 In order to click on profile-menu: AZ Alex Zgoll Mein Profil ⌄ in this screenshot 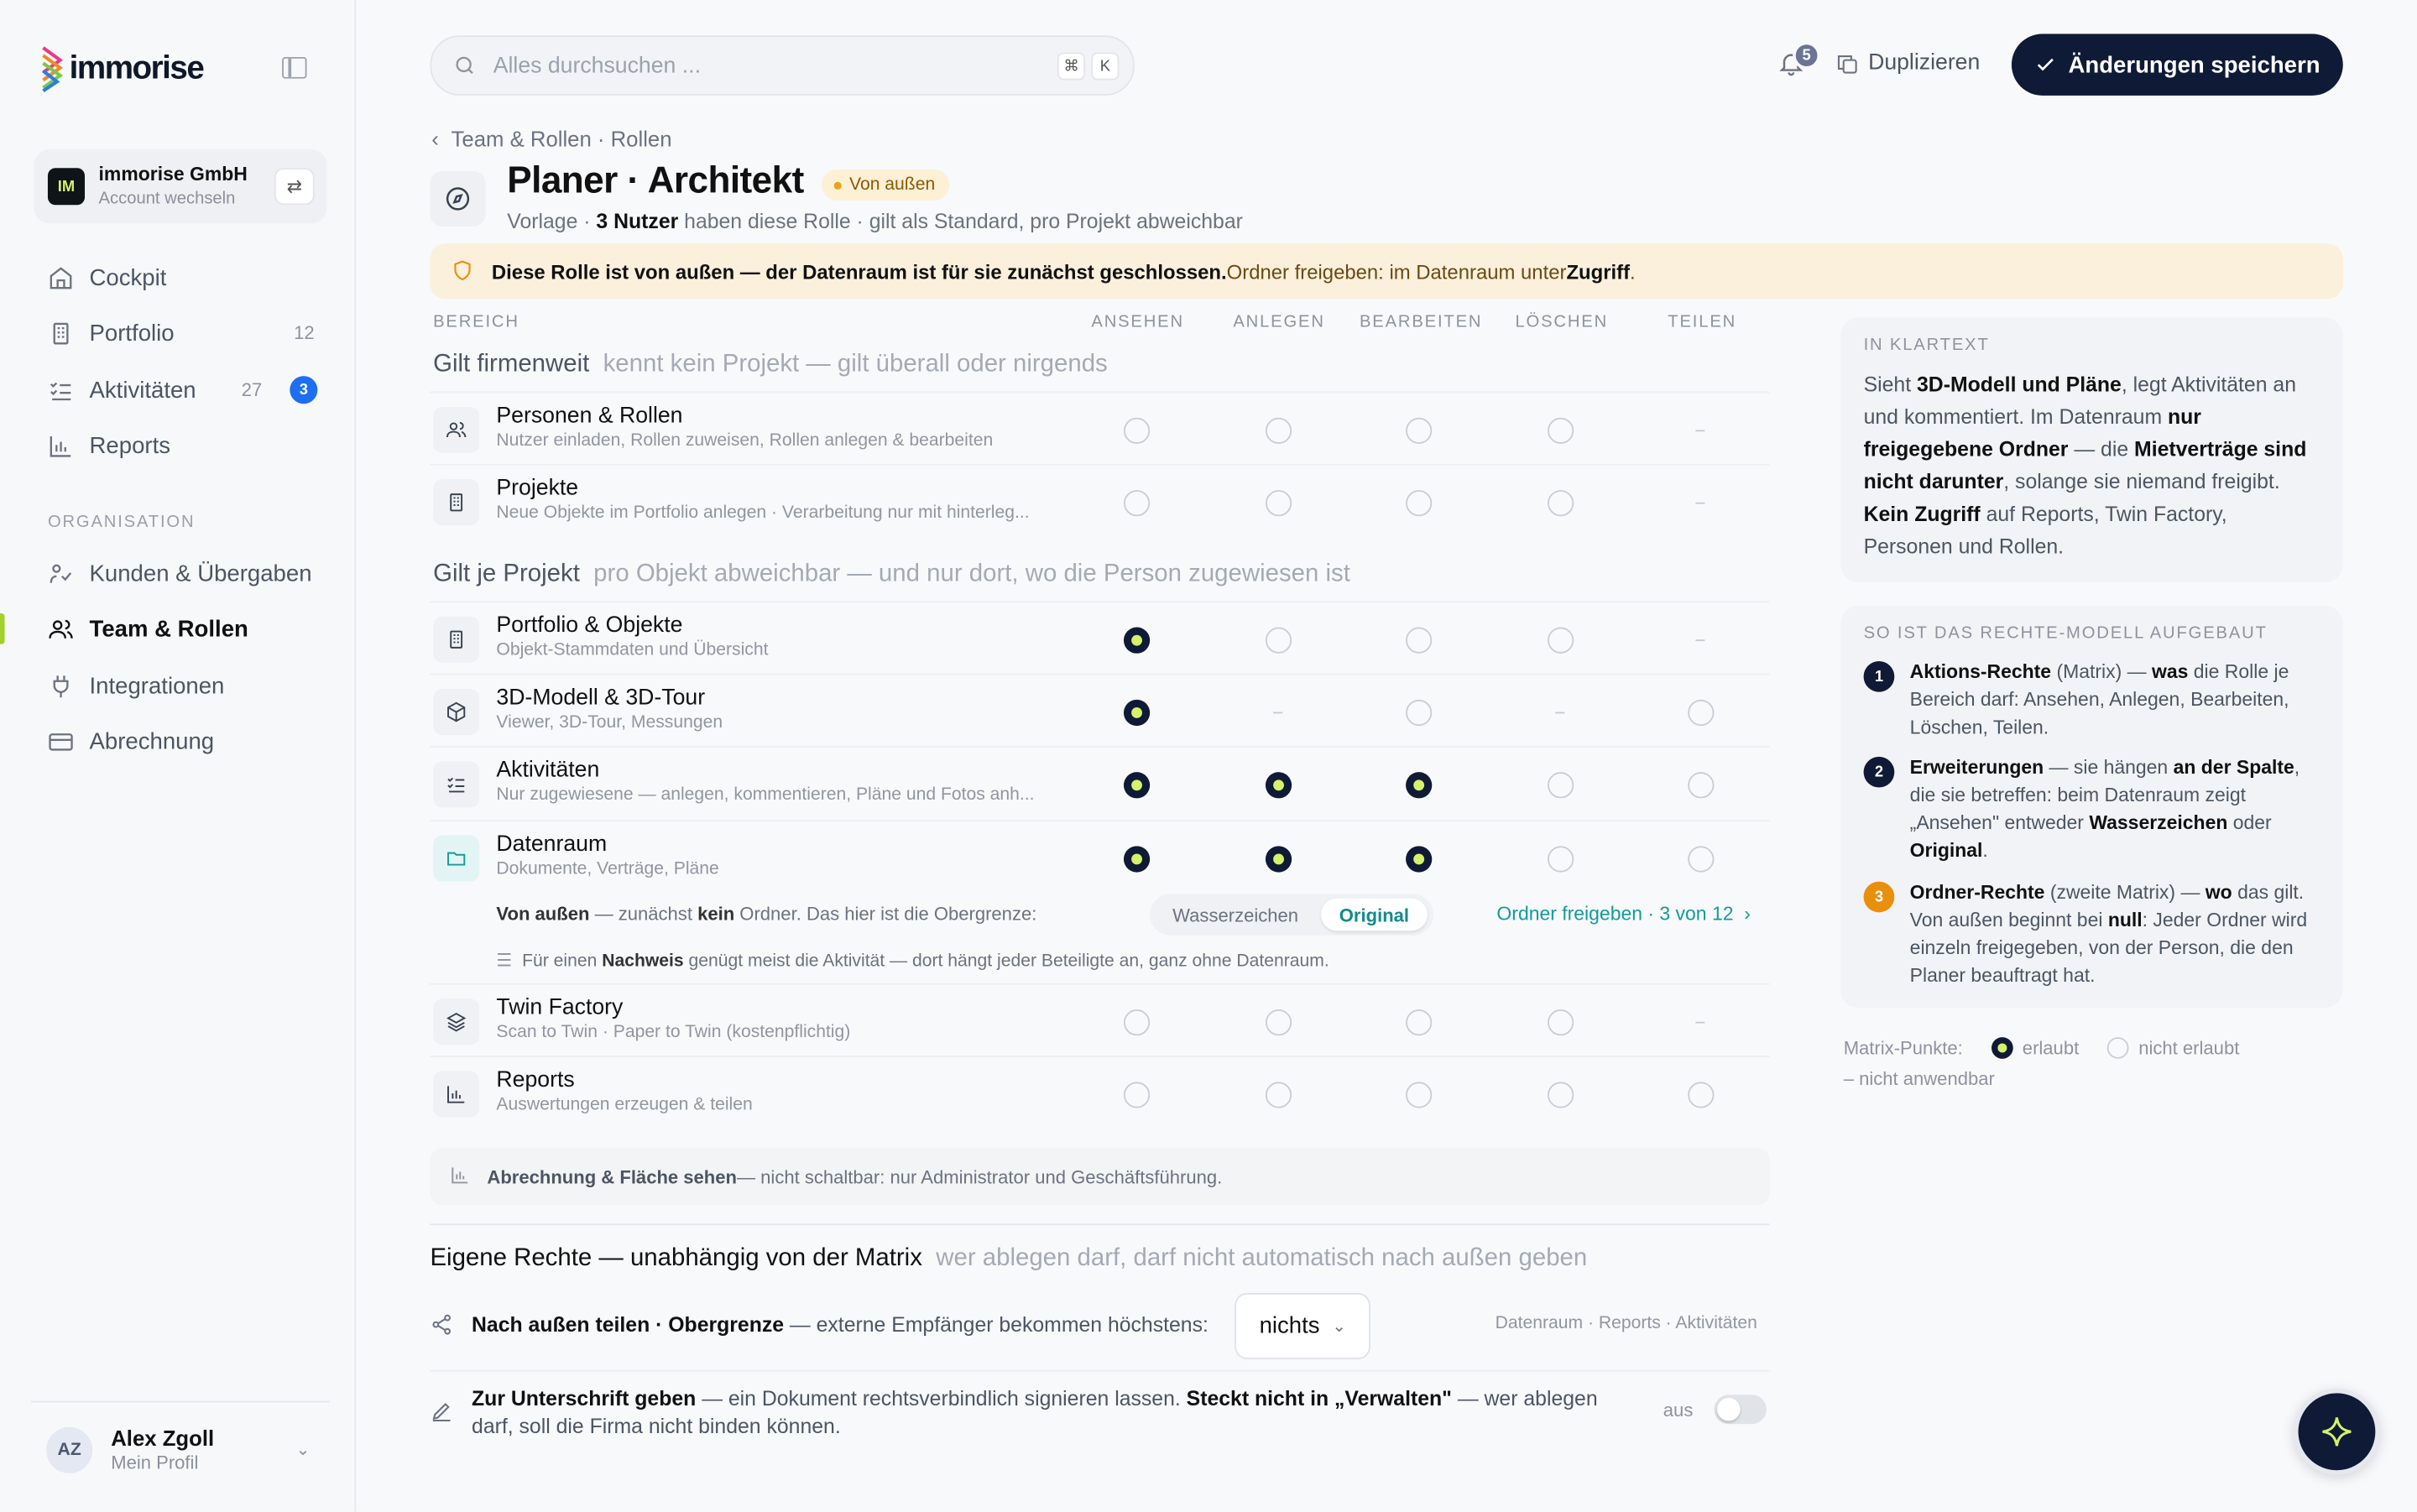, I will do `click(180, 1447)`.